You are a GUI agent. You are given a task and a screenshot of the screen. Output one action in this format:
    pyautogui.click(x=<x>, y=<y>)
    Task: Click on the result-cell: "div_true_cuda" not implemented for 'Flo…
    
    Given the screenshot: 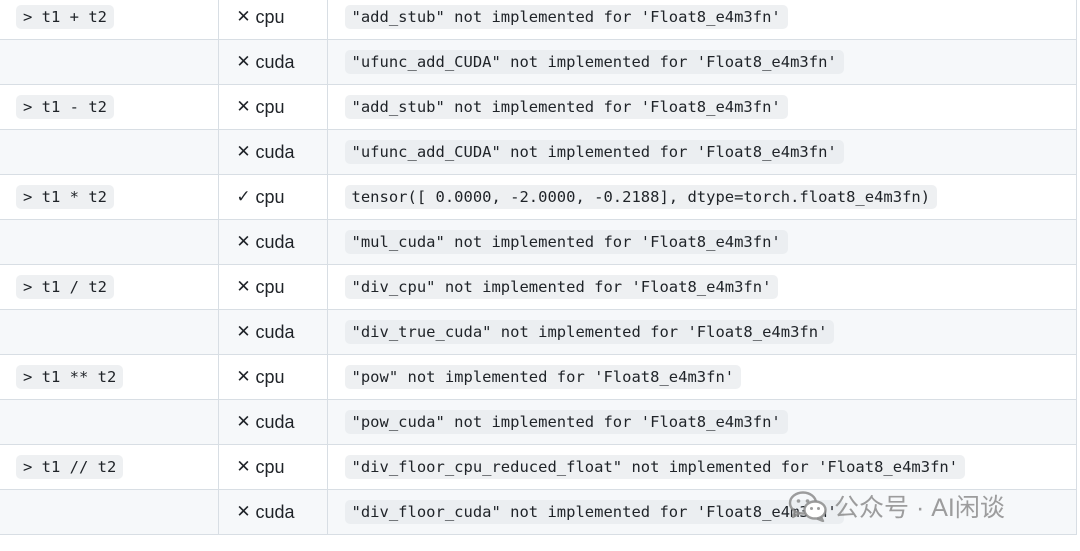 What is the action you would take?
    pyautogui.click(x=701, y=332)
    